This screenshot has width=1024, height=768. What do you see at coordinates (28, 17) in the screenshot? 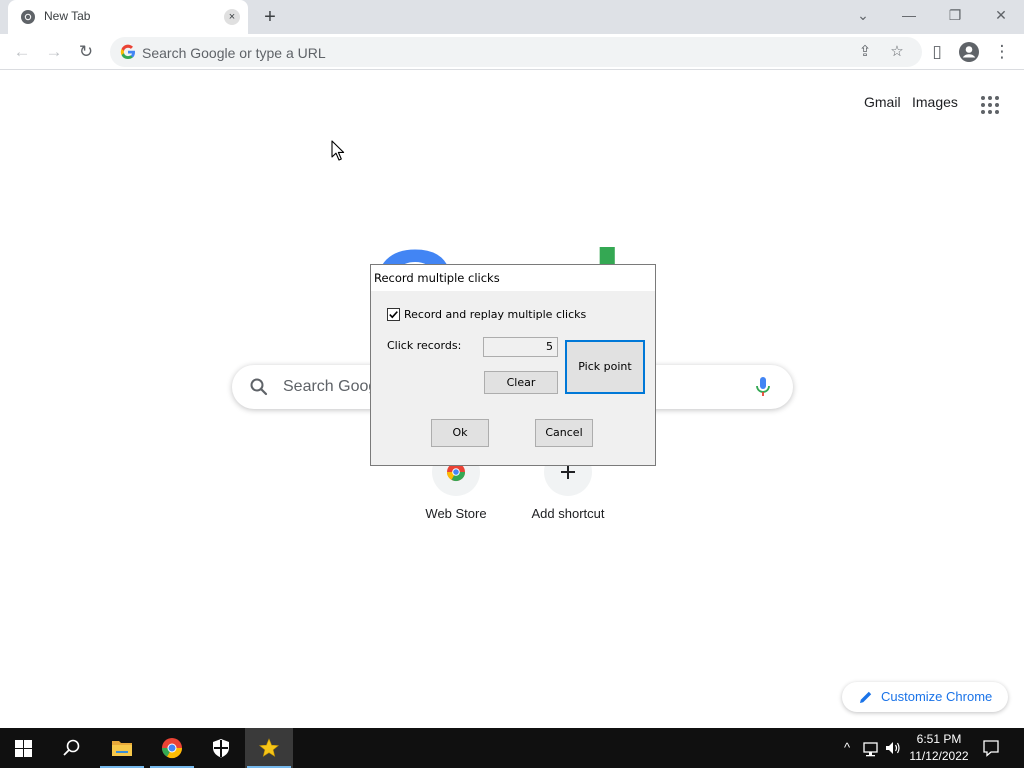
I see `chrome-favicon-icon` at bounding box center [28, 17].